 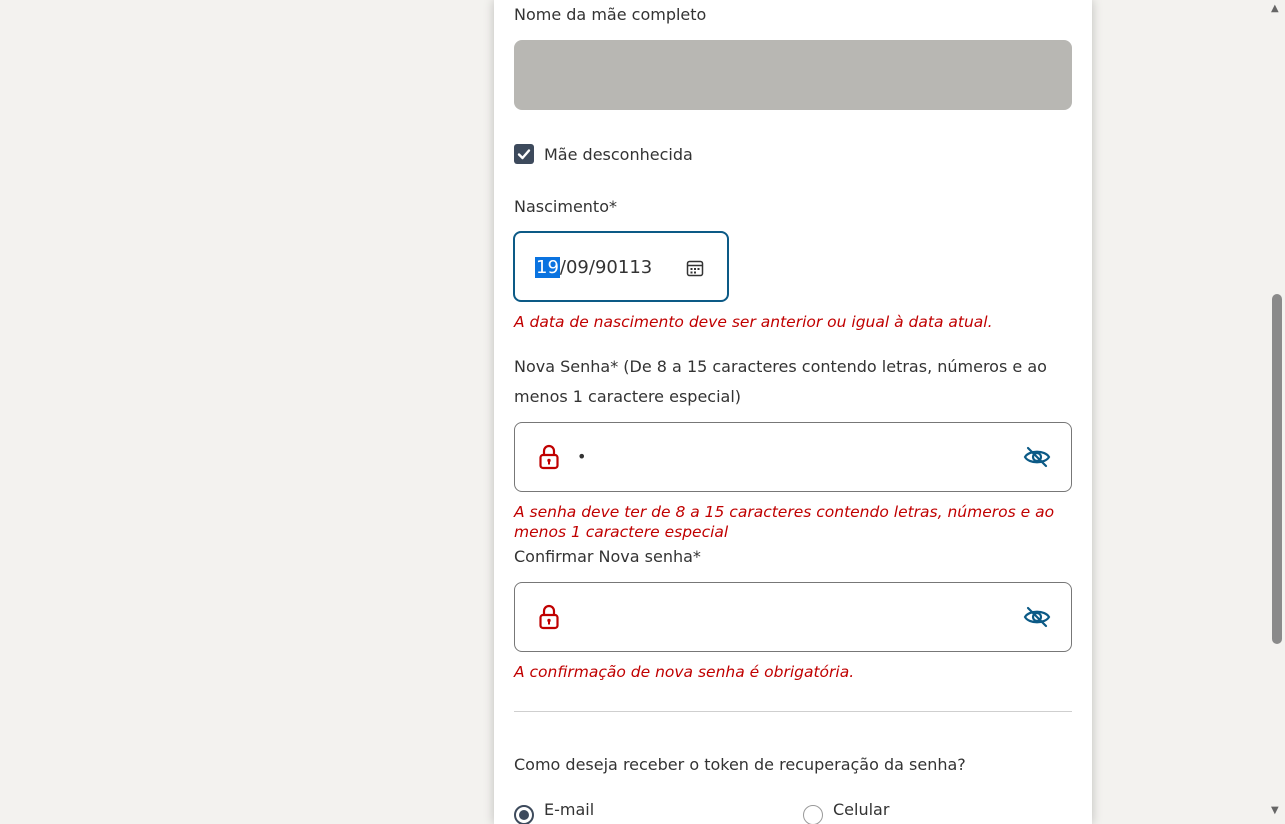 What do you see at coordinates (524, 814) in the screenshot?
I see `radio-email` at bounding box center [524, 814].